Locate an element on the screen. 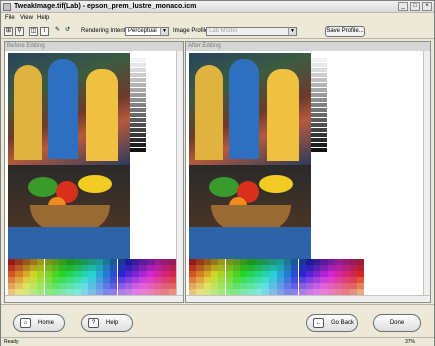 This screenshot has width=435, height=346. rendering-intent-select: Perceptual ▼ is located at coordinates (147, 31).